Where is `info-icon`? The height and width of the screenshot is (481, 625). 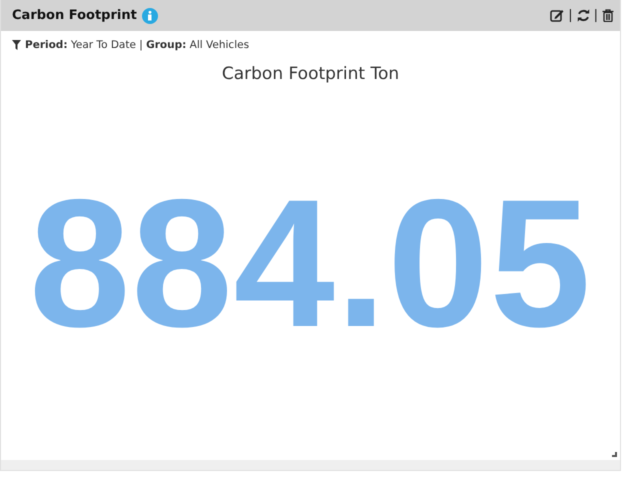
info-icon is located at coordinates (150, 16).